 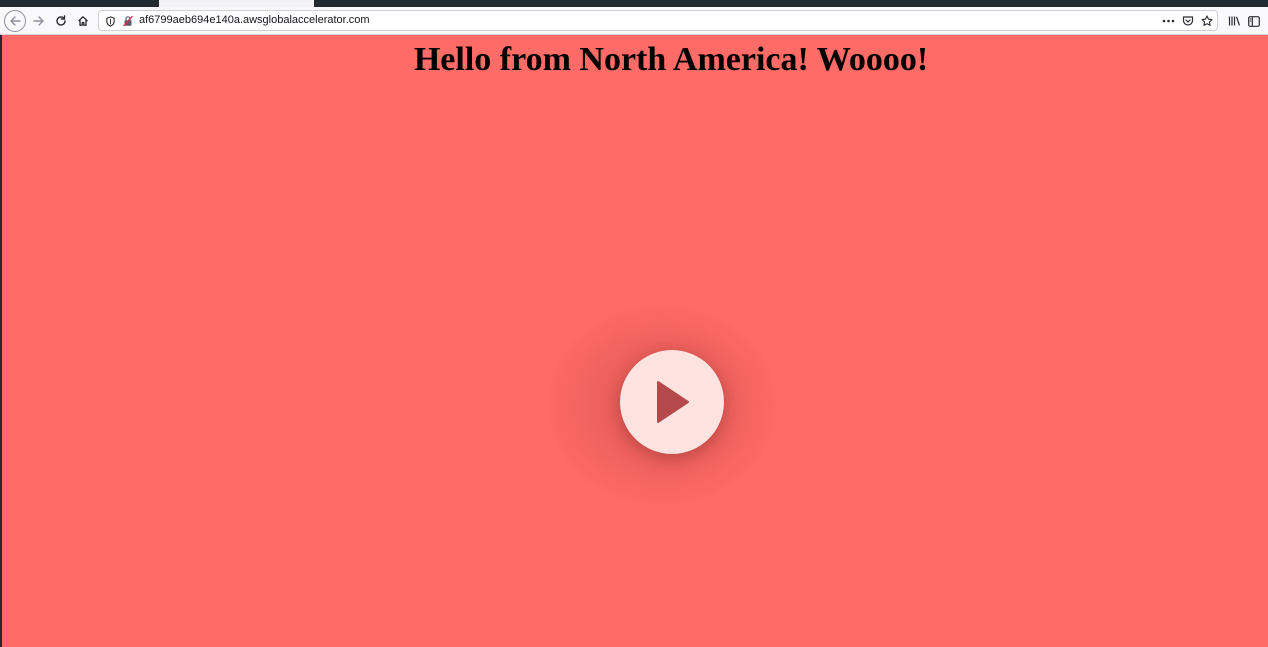 What do you see at coordinates (1188, 21) in the screenshot?
I see `pocket-icon` at bounding box center [1188, 21].